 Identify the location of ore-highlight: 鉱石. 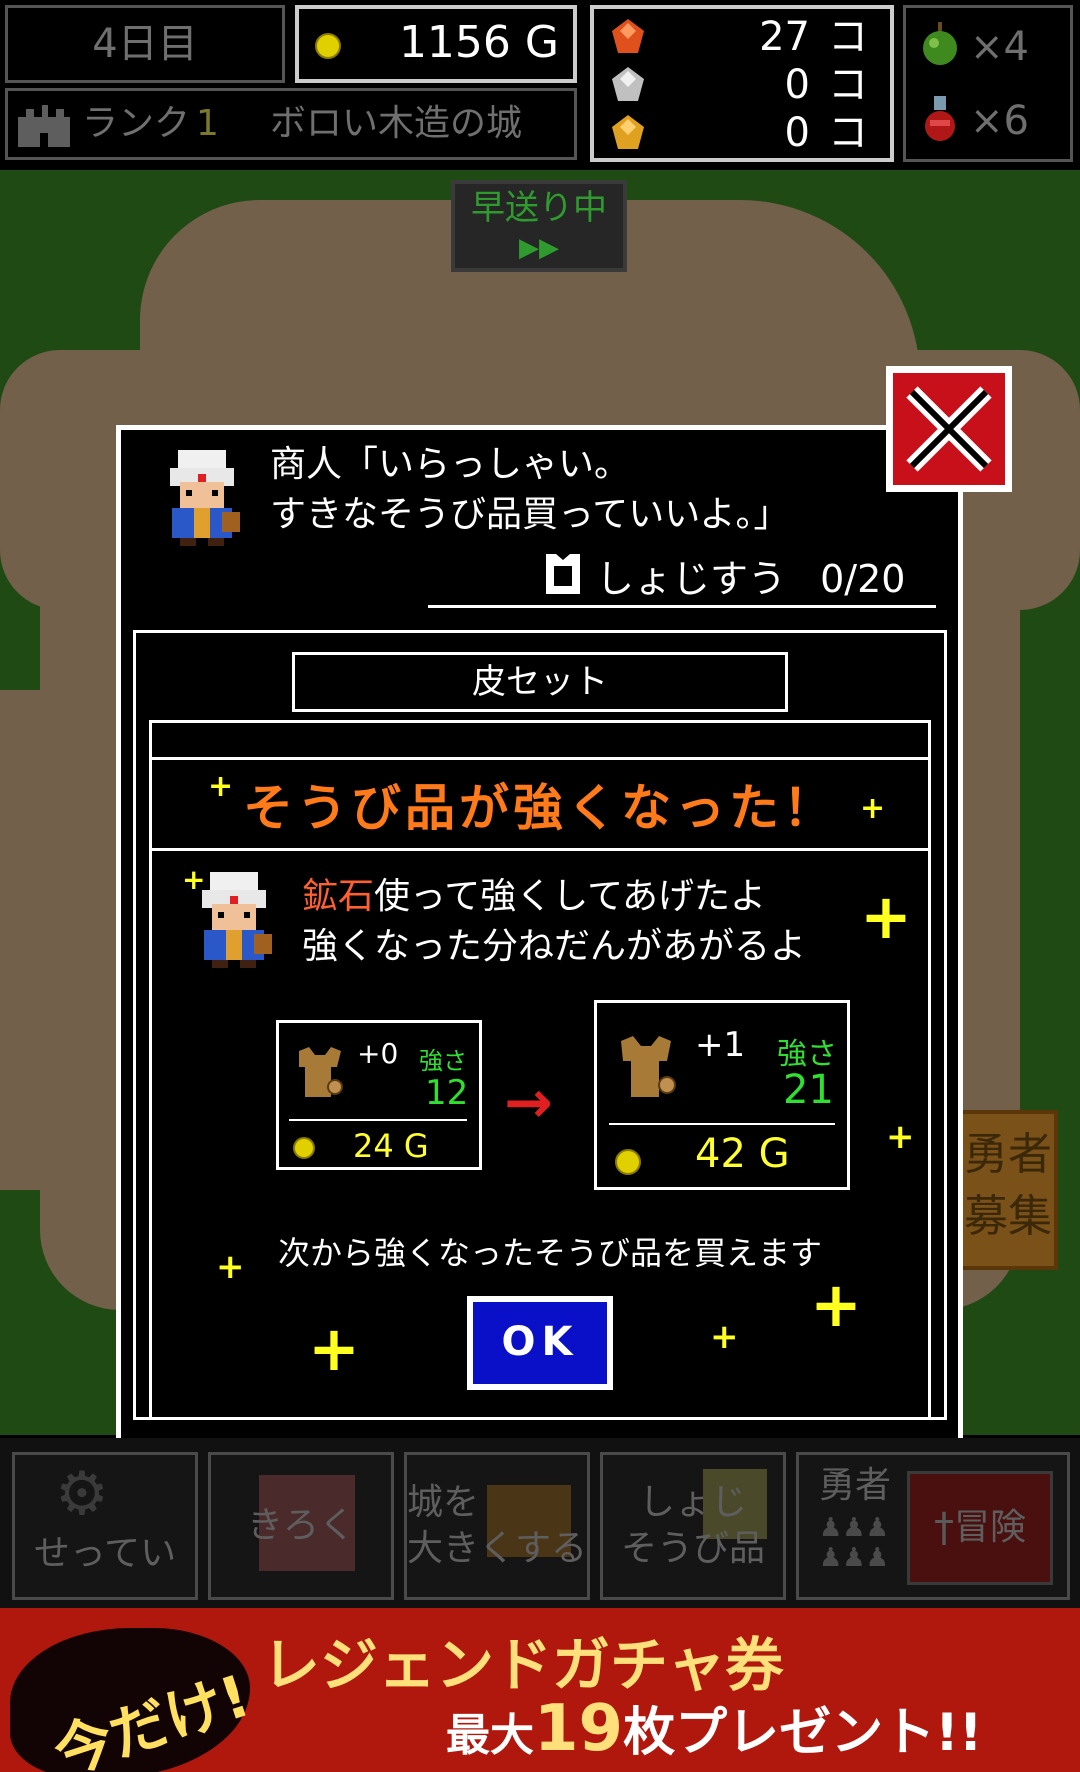
(338, 896).